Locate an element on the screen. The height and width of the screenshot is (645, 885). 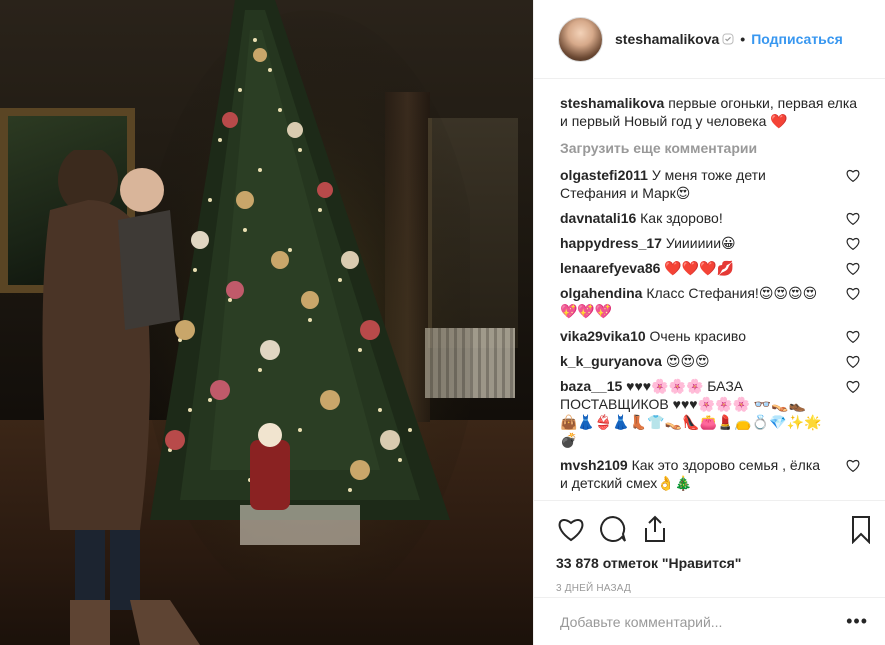
more-options-button: ••• is located at coordinates (857, 621).